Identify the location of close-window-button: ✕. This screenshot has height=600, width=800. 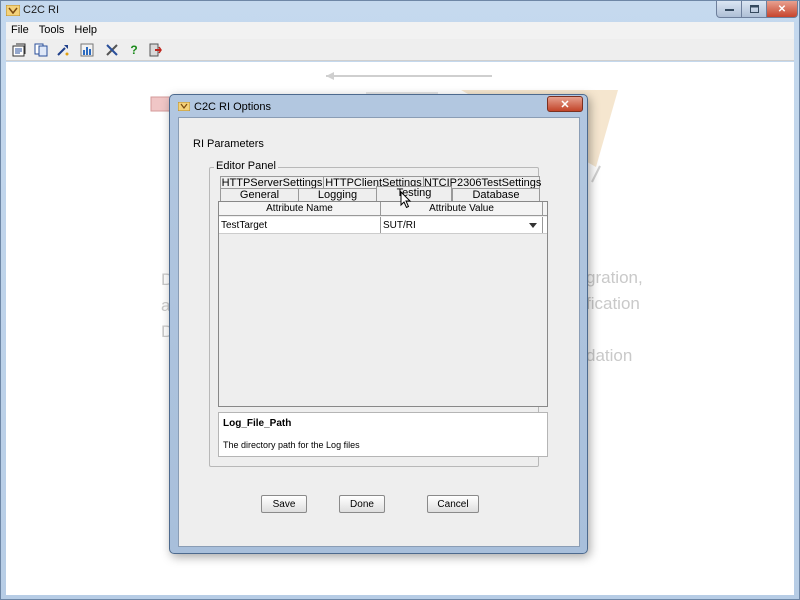
(782, 9).